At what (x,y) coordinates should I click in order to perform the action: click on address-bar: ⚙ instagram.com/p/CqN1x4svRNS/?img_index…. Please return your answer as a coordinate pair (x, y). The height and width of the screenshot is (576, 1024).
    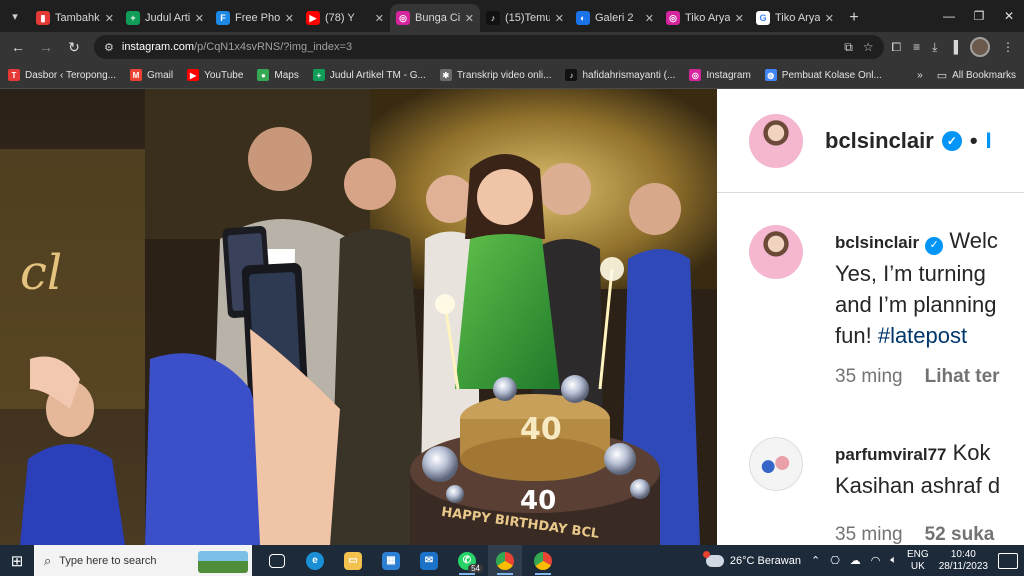
    Looking at the image, I should click on (489, 47).